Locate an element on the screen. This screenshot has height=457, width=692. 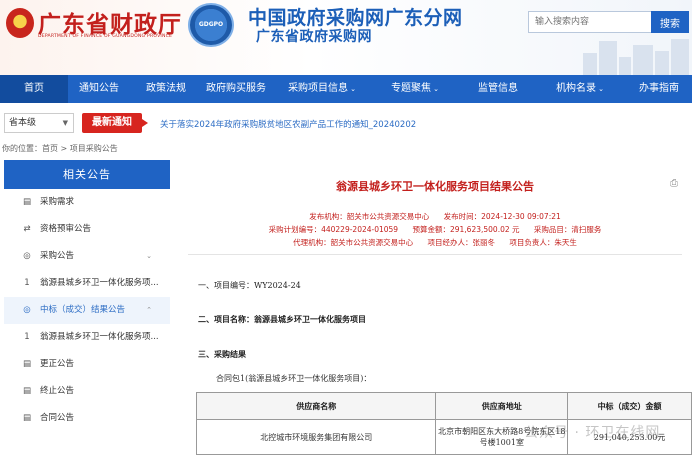
watermark: 公众号 · 环卫在线网 is located at coordinates (592, 433).